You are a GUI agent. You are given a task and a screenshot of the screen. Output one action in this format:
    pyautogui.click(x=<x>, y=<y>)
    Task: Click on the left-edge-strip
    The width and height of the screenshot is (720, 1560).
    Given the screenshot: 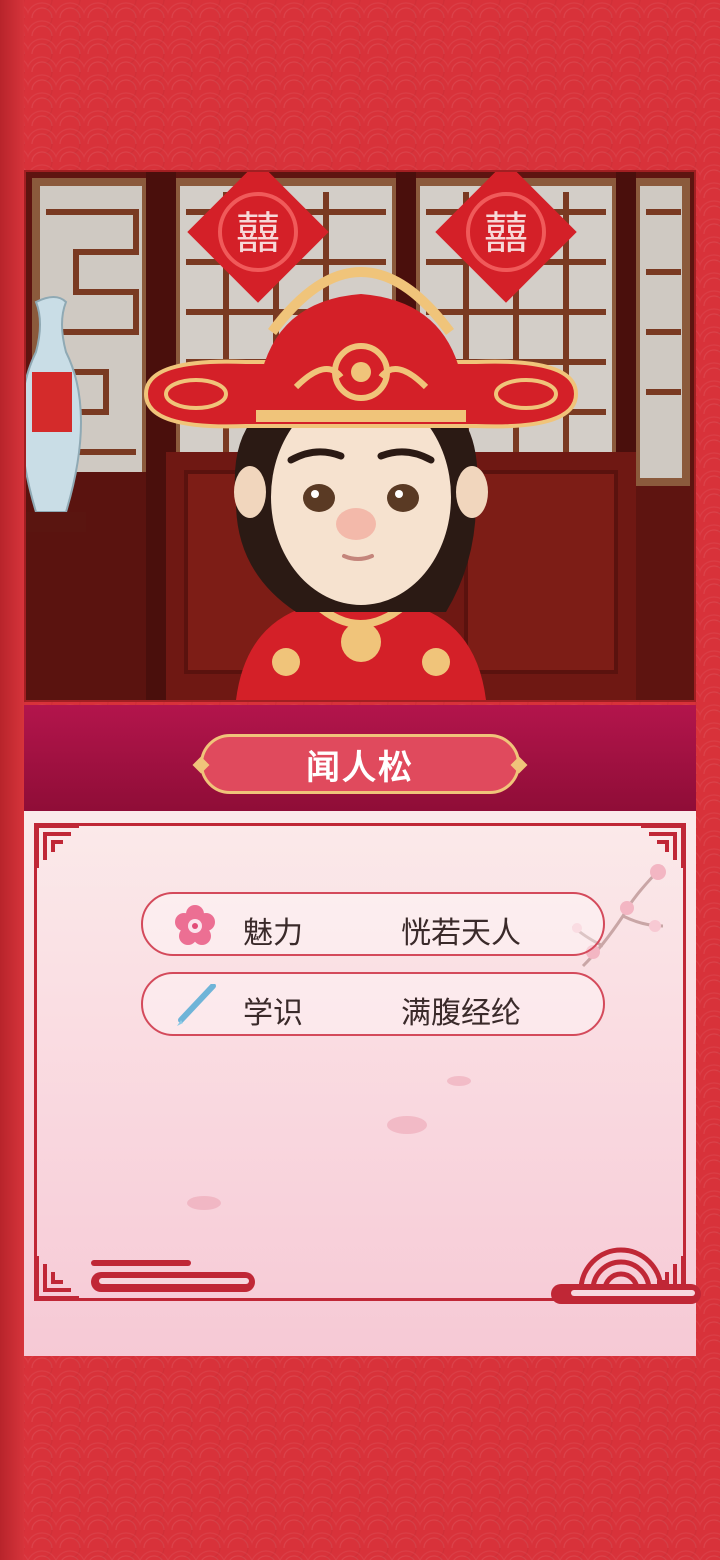 What is the action you would take?
    pyautogui.click(x=12, y=780)
    